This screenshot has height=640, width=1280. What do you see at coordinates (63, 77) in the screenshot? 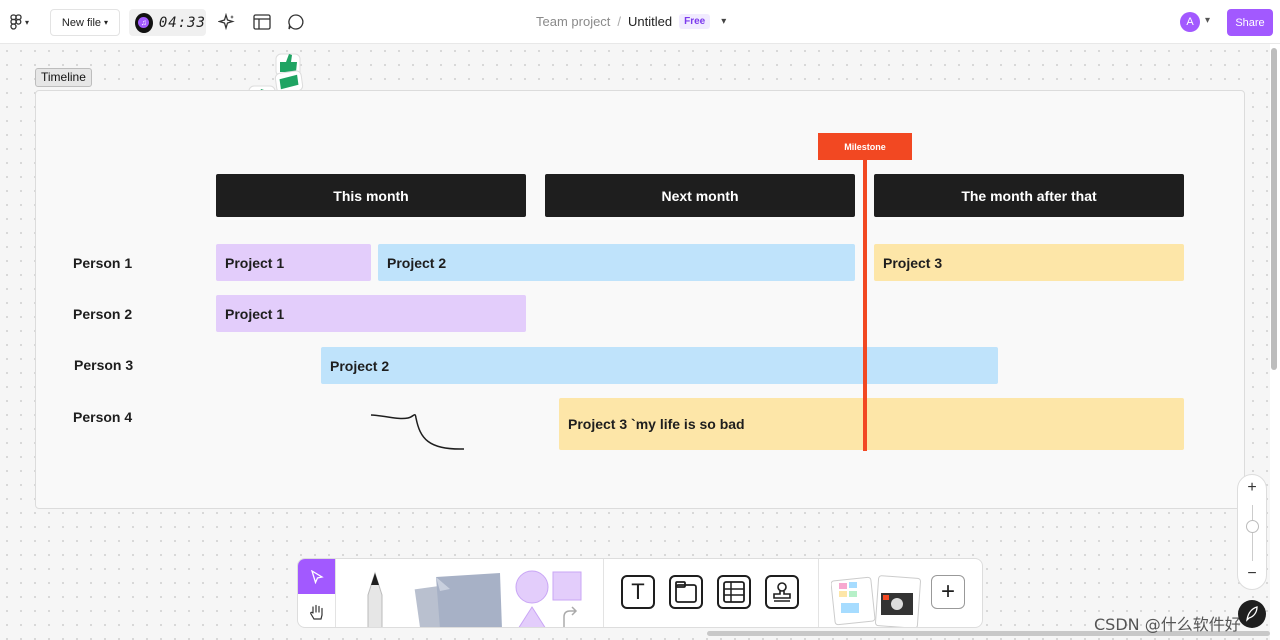
I see `section-label: Timeline` at bounding box center [63, 77].